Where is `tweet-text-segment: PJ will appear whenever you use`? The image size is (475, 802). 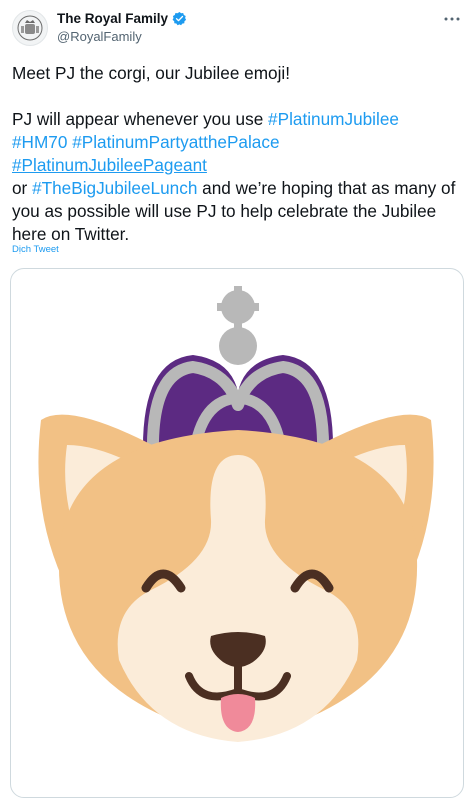
tweet-text-segment: PJ will appear whenever you use is located at coordinates (140, 119).